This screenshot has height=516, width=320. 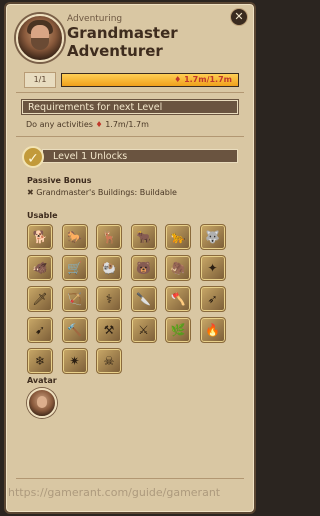 I want to click on usable-item: 🌿, so click(x=178, y=330).